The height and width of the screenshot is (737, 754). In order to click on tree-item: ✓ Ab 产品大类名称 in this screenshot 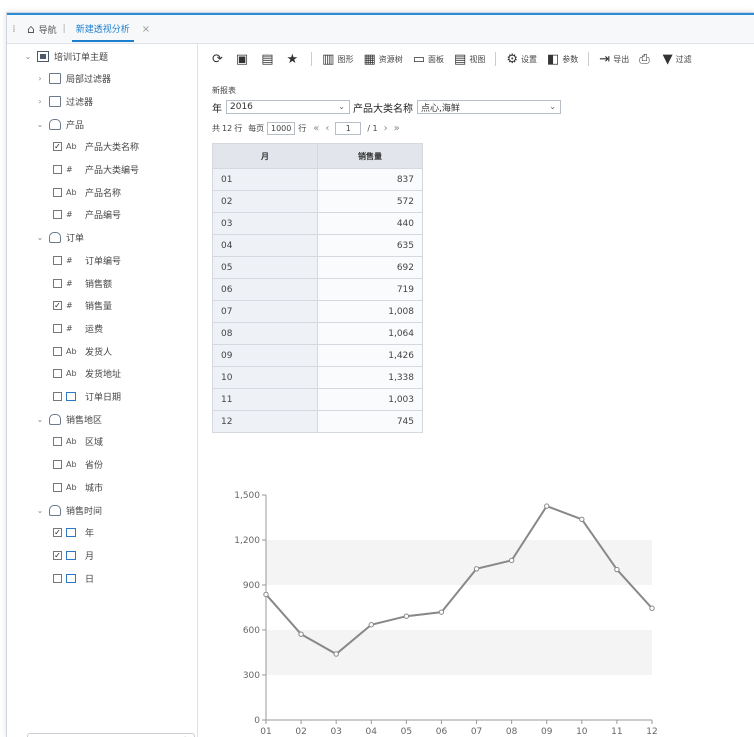, I will do `click(96, 147)`.